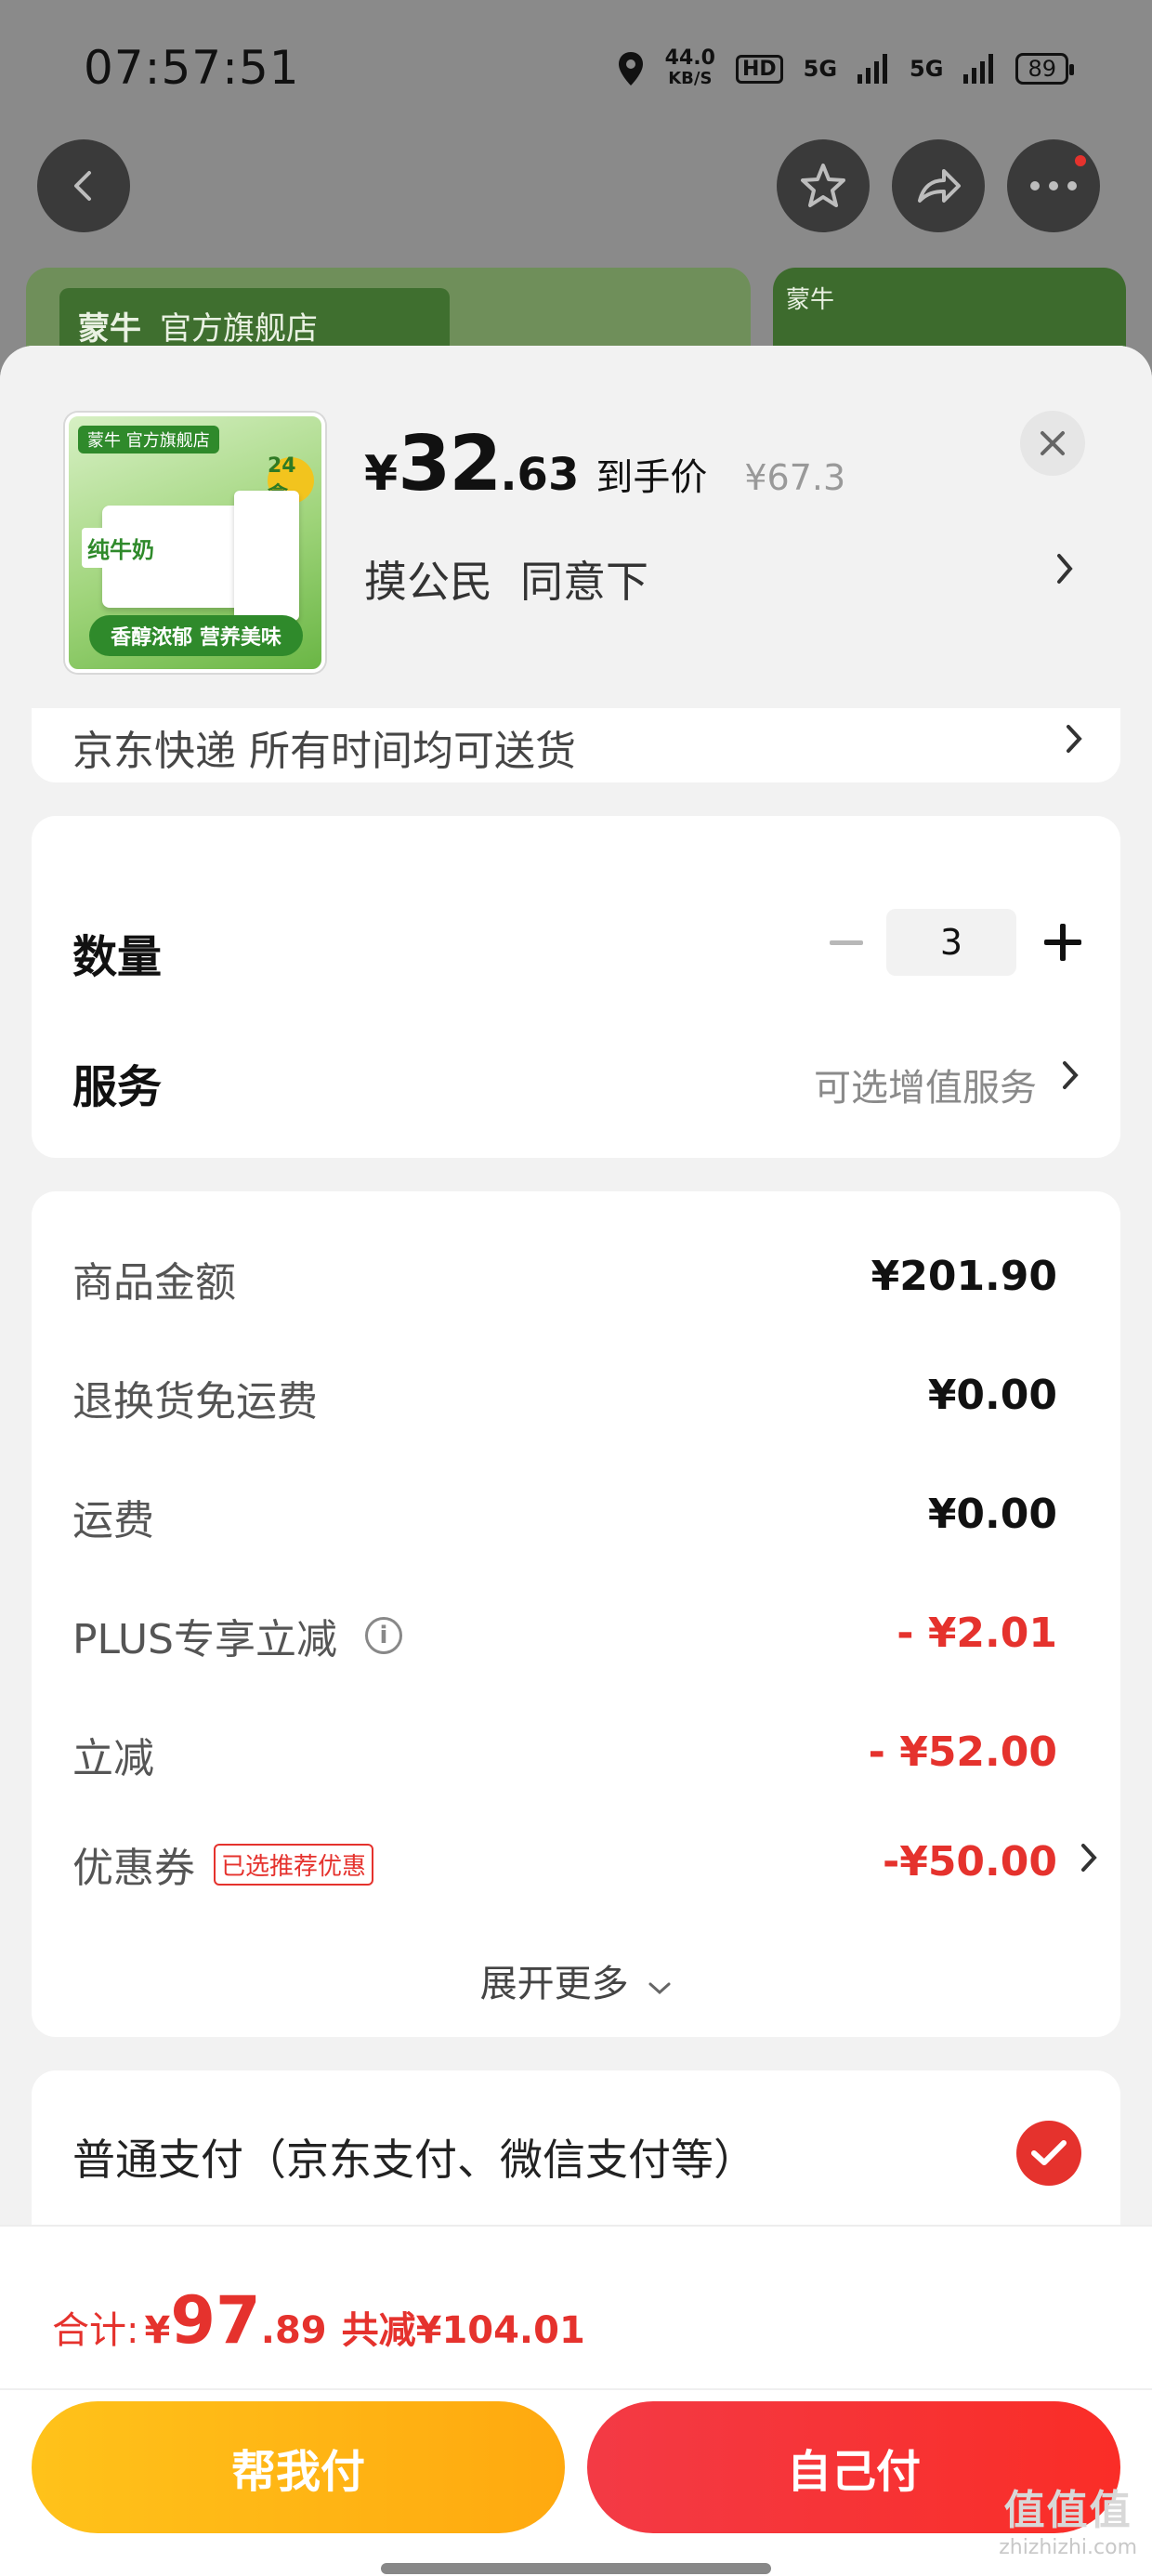  What do you see at coordinates (564, 1405) in the screenshot?
I see `fee-row: 退换货免运费 ¥0.00` at bounding box center [564, 1405].